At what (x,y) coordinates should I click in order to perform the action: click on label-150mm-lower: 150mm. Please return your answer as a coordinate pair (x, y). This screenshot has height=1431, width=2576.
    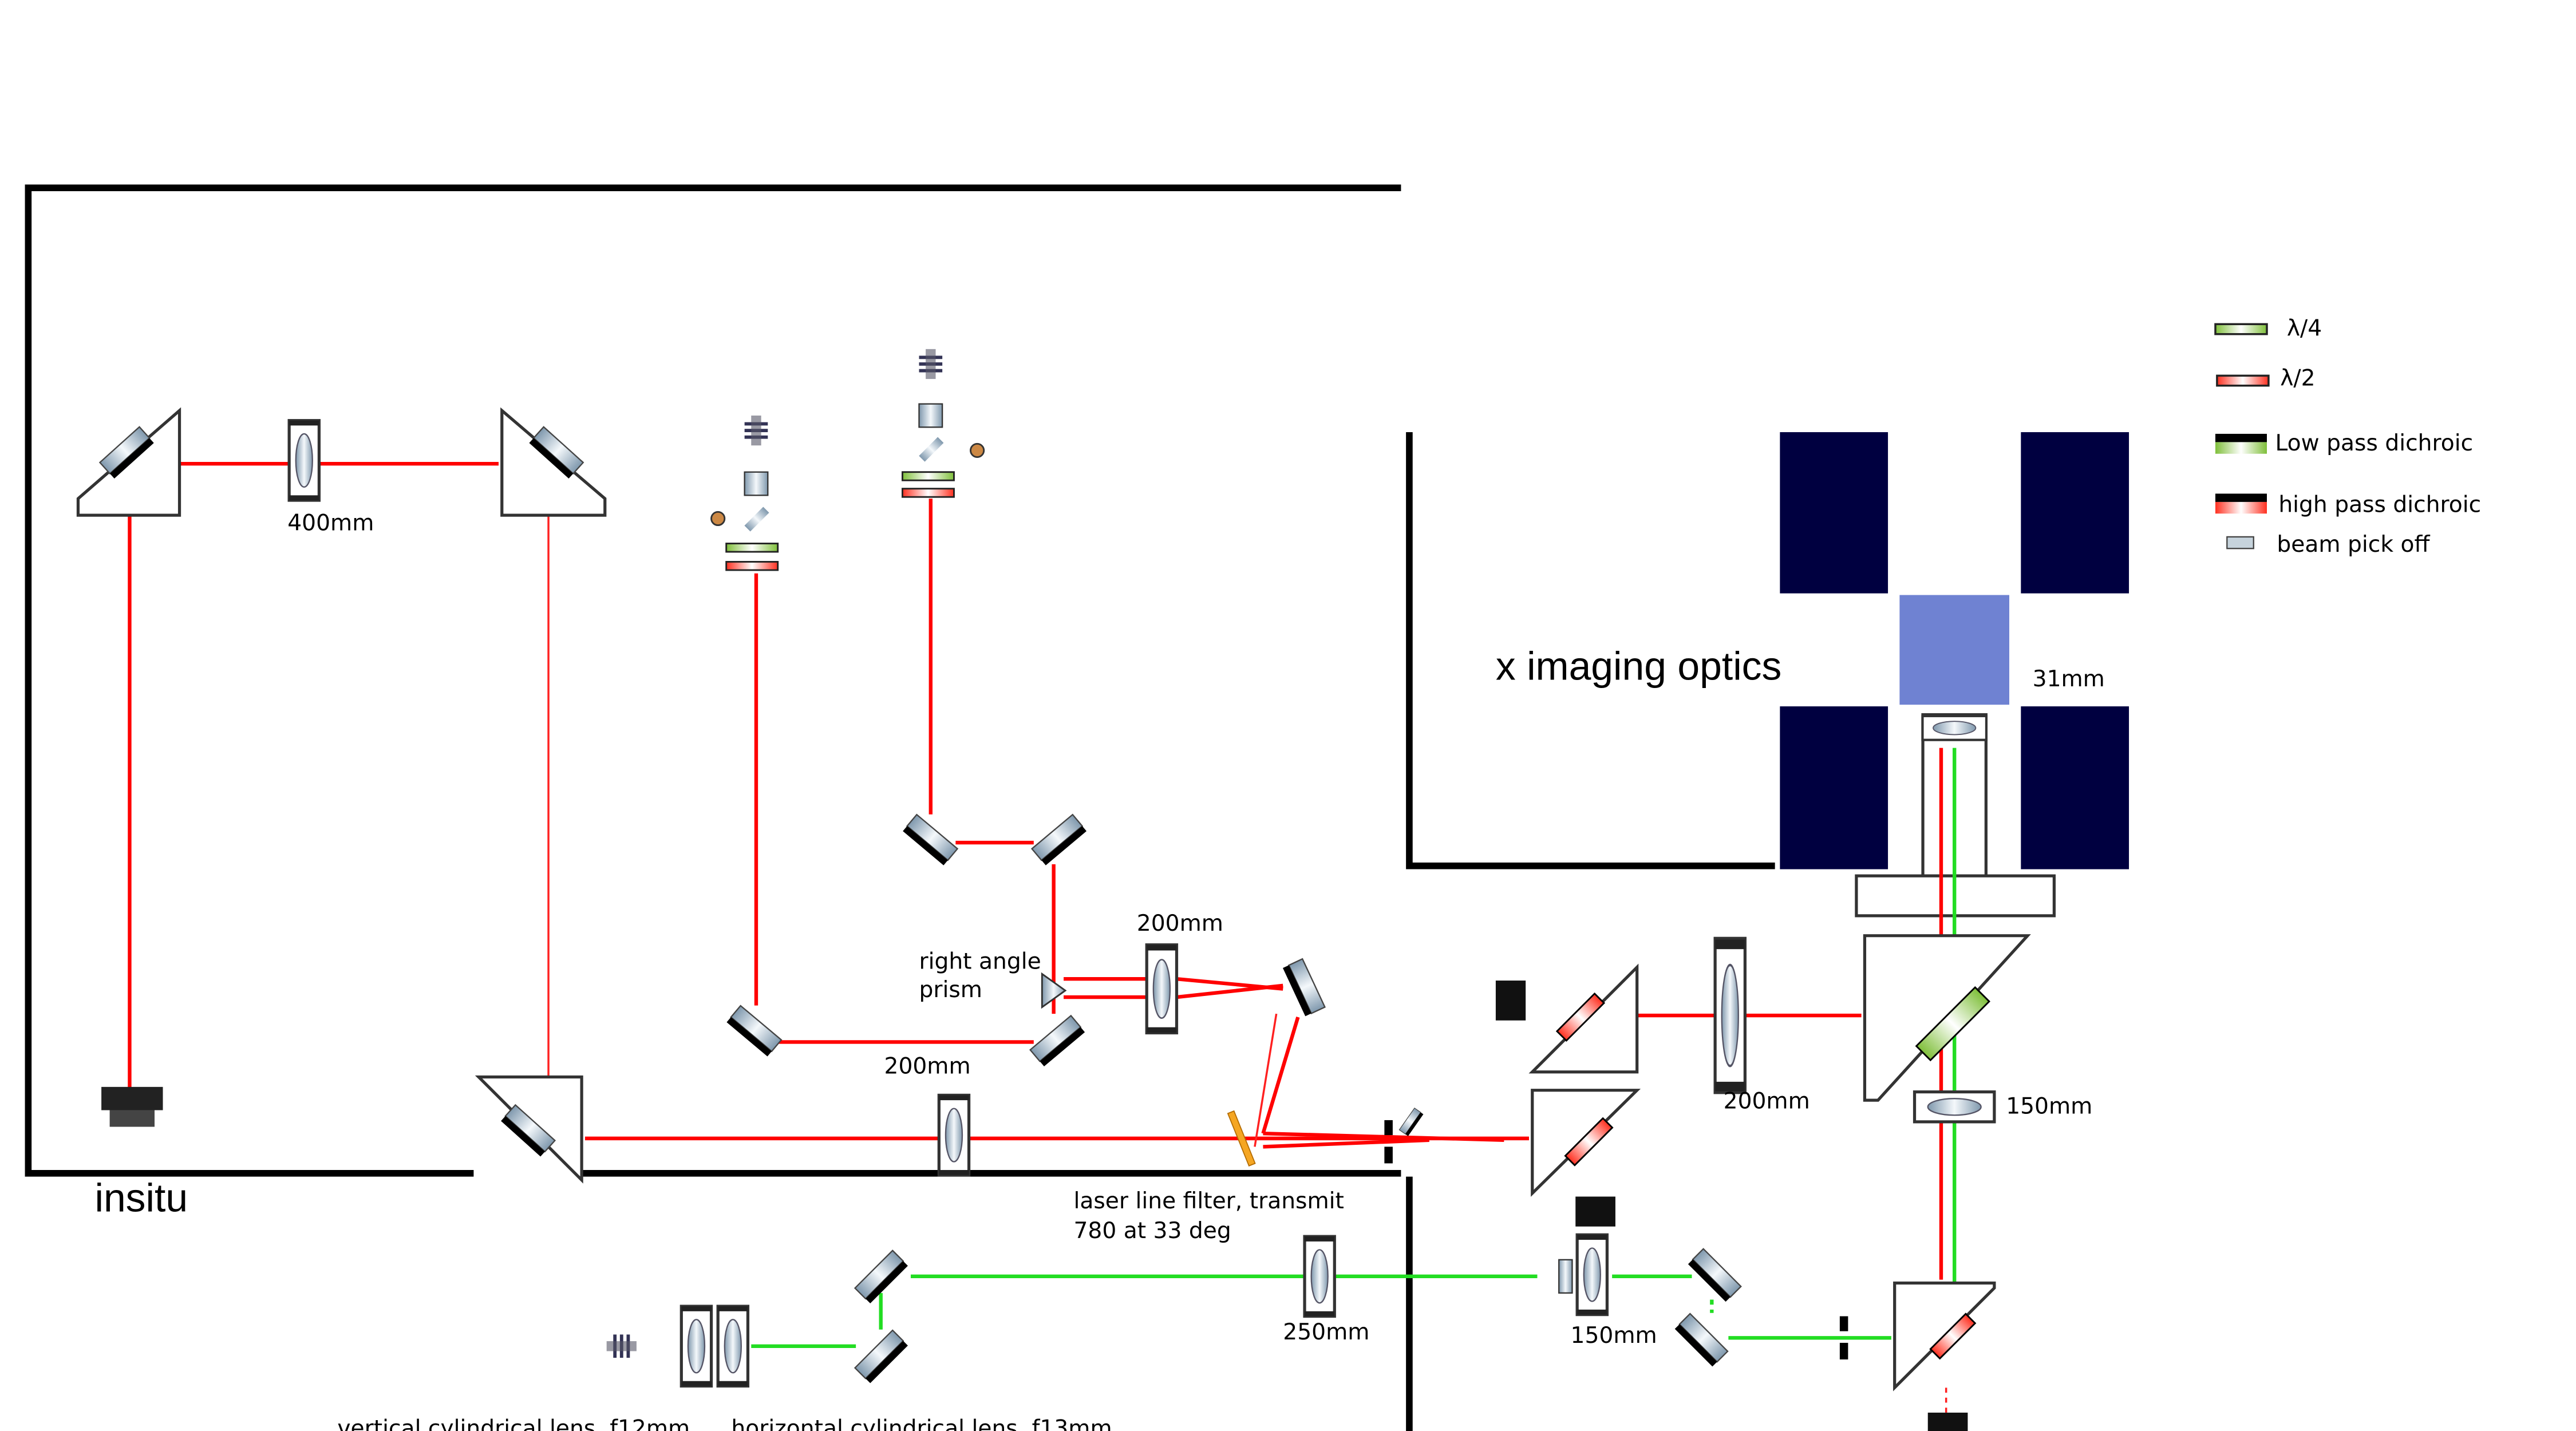
    Looking at the image, I should click on (1614, 1336).